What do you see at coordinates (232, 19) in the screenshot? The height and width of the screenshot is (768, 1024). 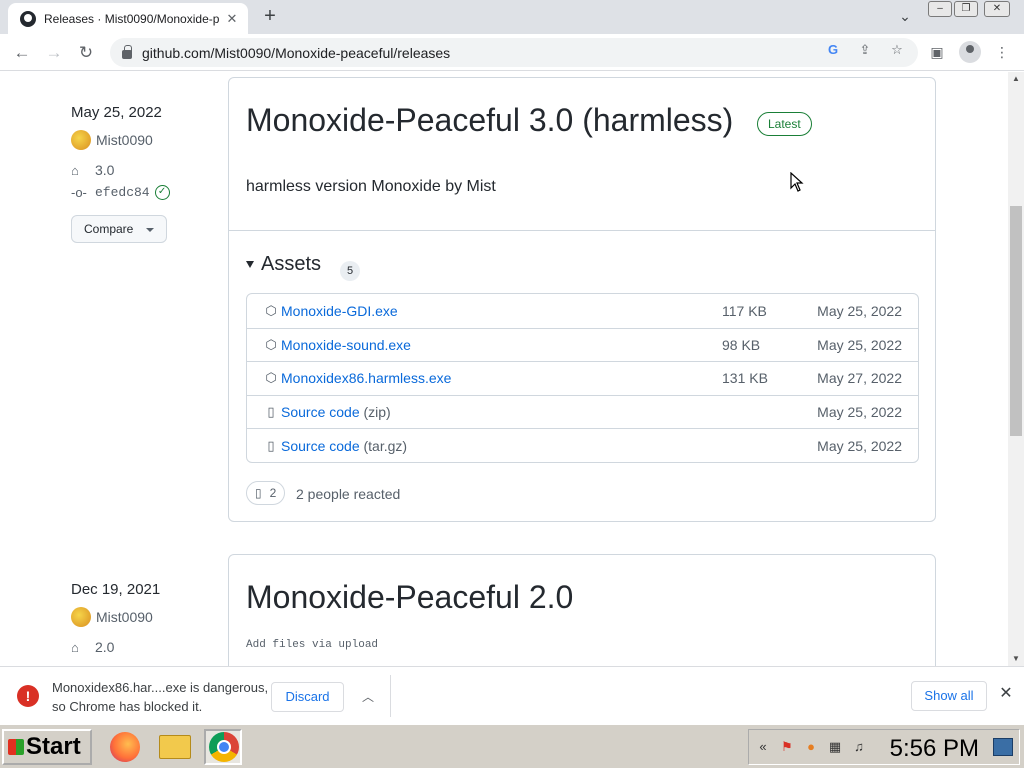 I see `close-tab-icon: ✕` at bounding box center [232, 19].